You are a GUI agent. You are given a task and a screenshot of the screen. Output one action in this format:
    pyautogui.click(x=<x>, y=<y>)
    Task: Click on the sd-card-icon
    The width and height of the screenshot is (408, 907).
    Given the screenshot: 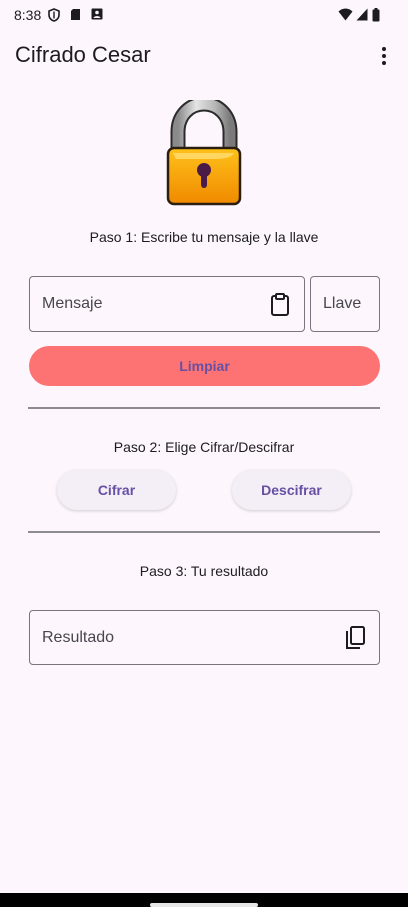 What is the action you would take?
    pyautogui.click(x=75, y=14)
    